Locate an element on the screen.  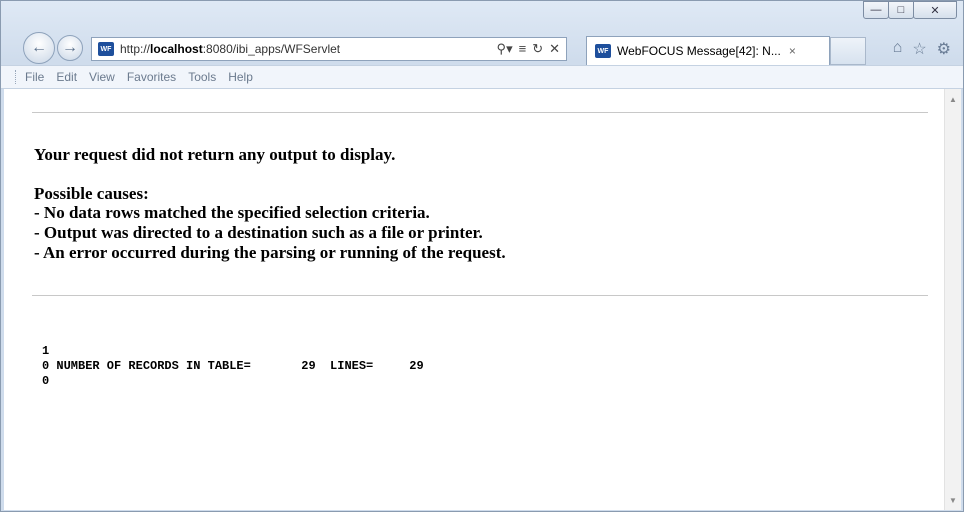
browser-tool-icons: ⌂ ☆ ⚙ is located at coordinates (922, 49).